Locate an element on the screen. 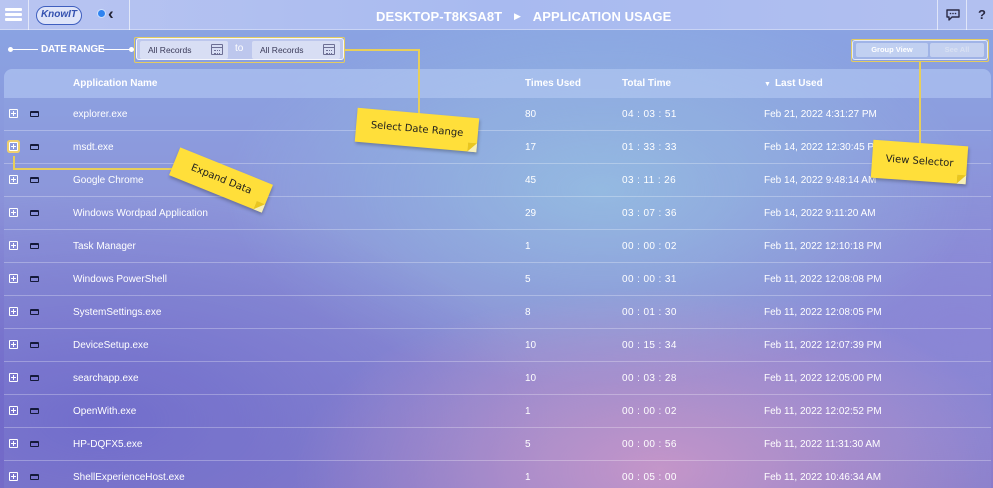 Image resolution: width=993 pixels, height=488 pixels. help-button: ? is located at coordinates (982, 15).